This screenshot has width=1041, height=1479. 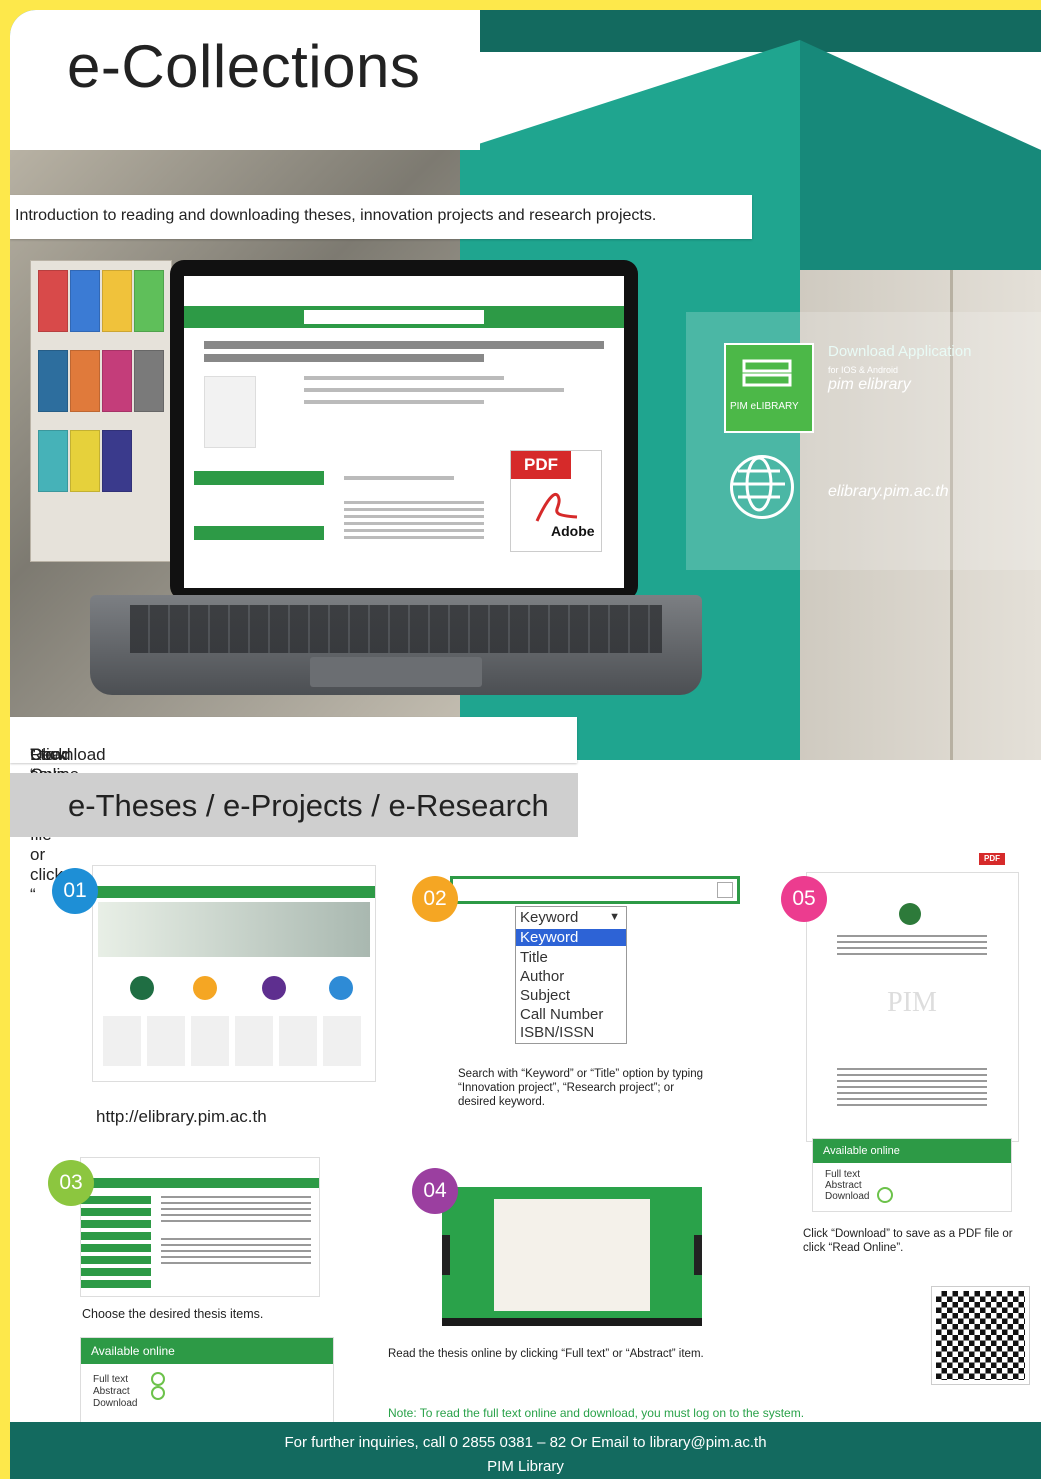 I want to click on platforms-label: for IOS & Android, so click(x=863, y=370).